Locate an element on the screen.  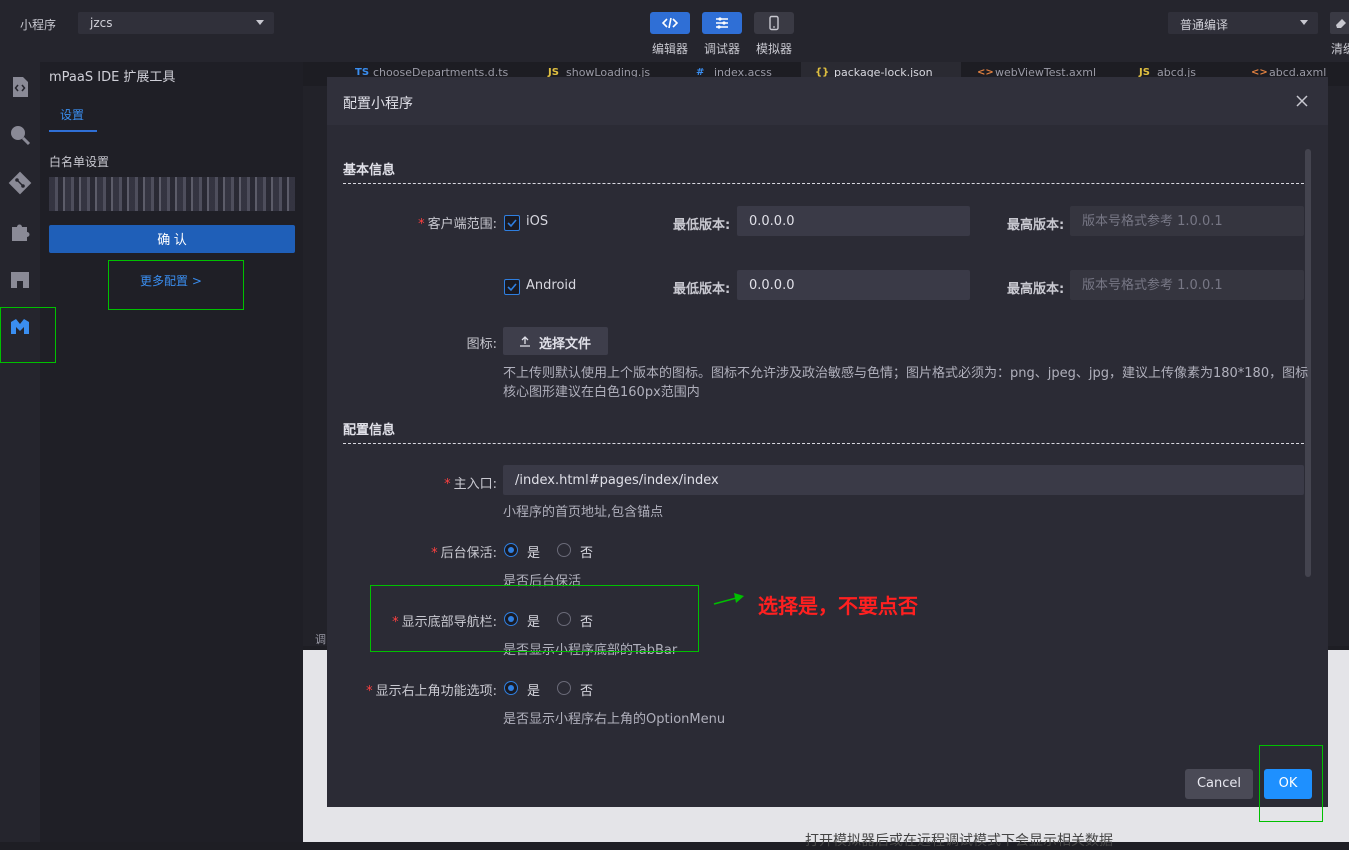
ios-max-version-label: 最高版本: is located at coordinates (1036, 225).